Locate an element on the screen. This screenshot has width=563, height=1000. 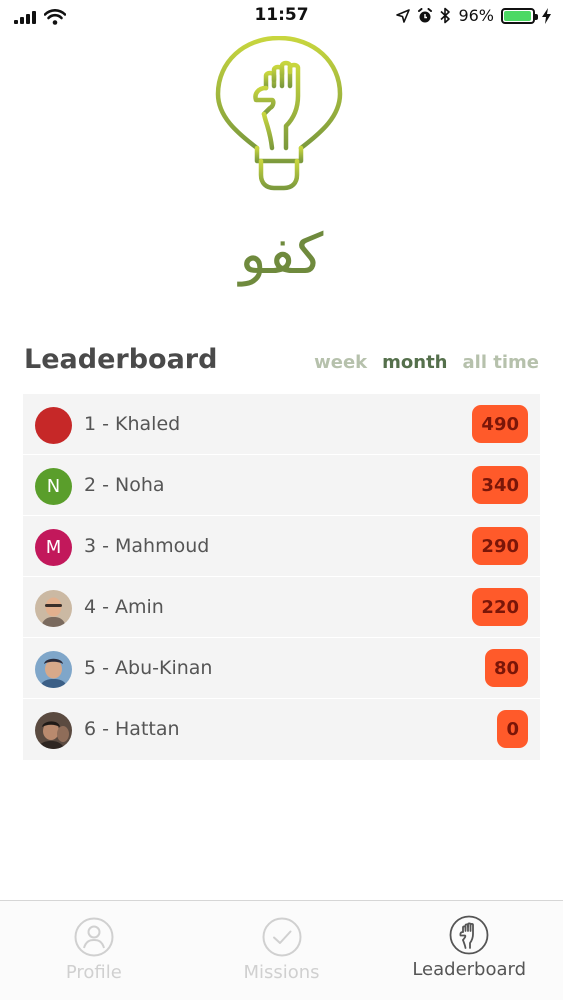
charging-icon is located at coordinates (546, 15).